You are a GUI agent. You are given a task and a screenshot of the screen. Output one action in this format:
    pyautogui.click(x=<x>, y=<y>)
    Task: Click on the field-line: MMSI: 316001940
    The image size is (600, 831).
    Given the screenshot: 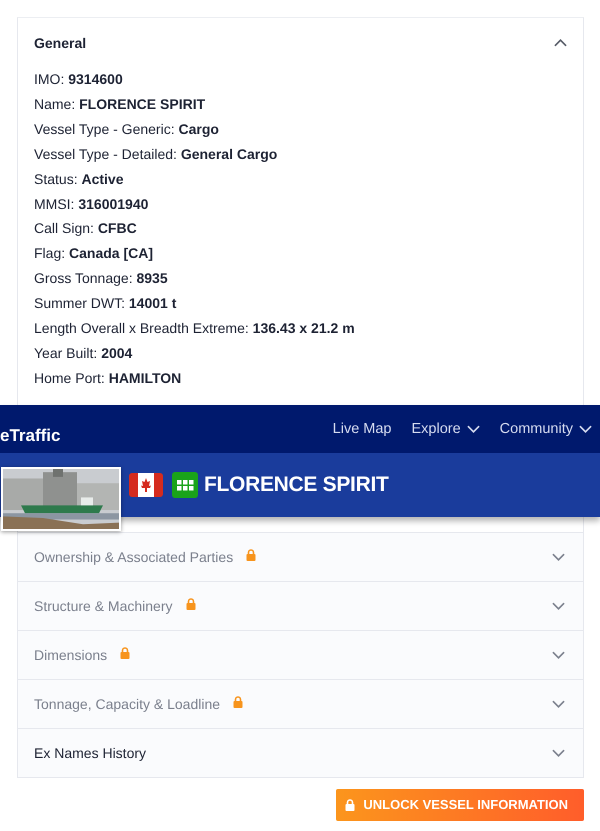 What is the action you would take?
    pyautogui.click(x=91, y=204)
    